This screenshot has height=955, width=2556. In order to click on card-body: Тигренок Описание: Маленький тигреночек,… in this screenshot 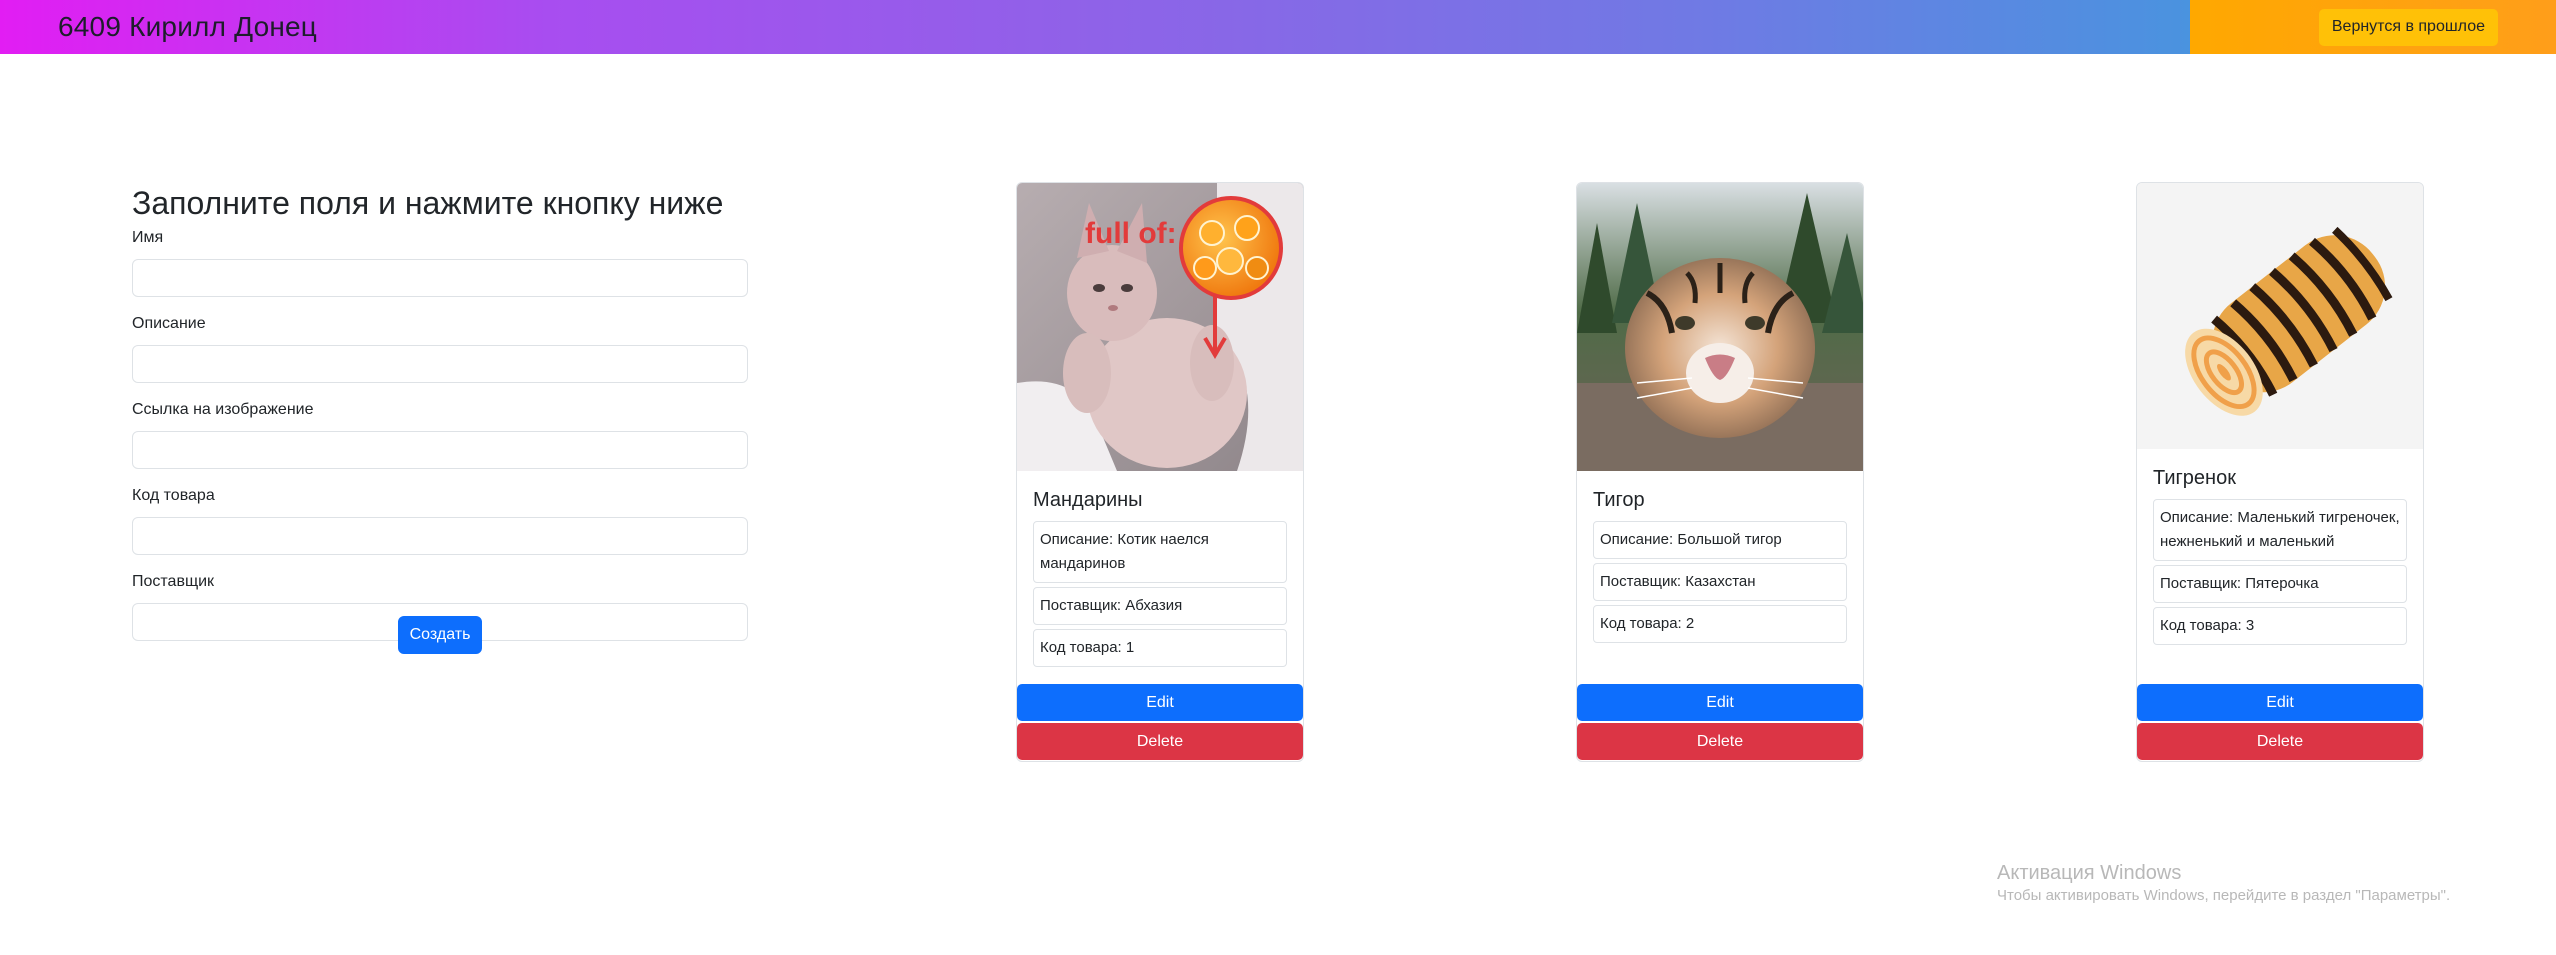, I will do `click(2280, 547)`.